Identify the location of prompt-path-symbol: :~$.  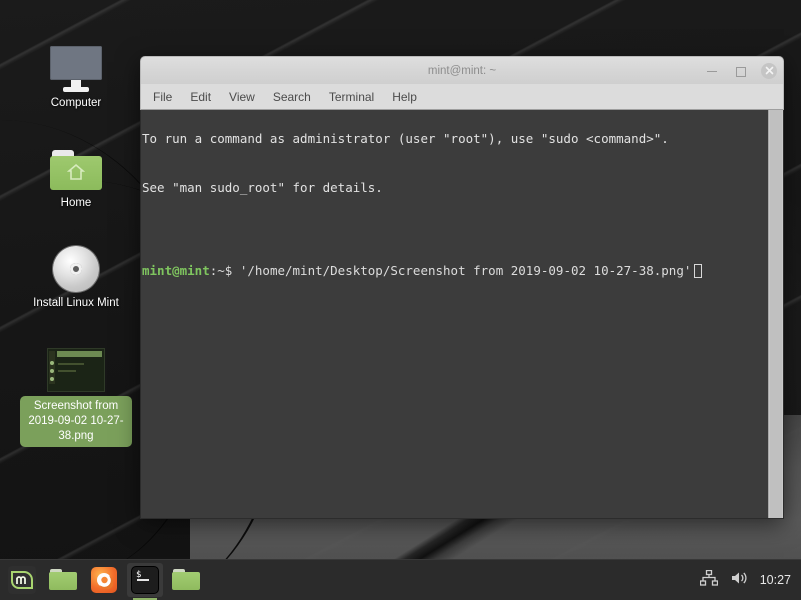
(221, 270).